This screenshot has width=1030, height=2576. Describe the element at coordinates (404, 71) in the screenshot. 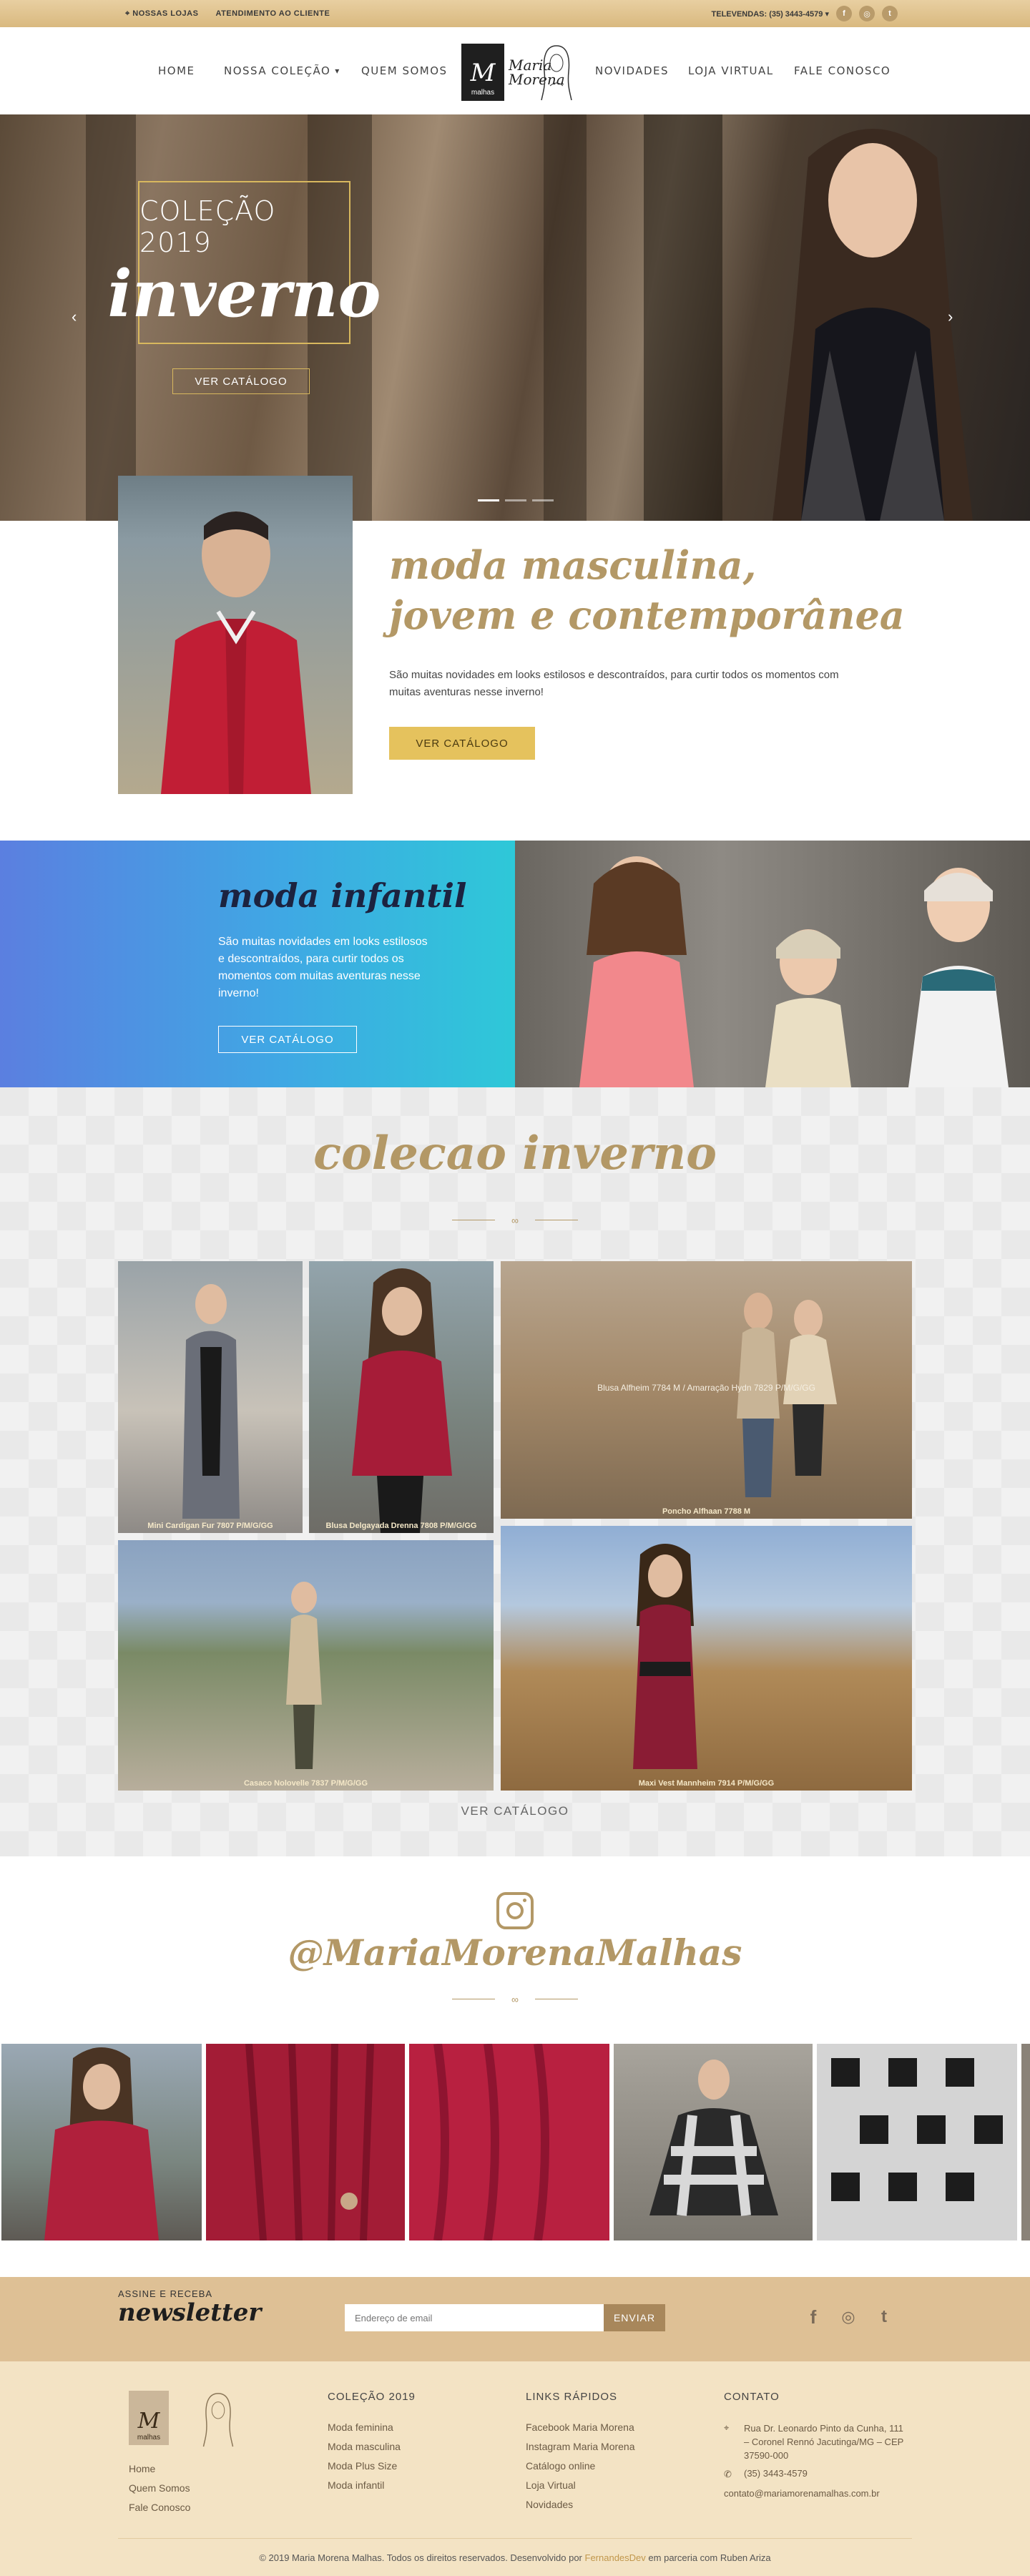

I see `nav-quem-somos: QUEM SOMOS` at that location.